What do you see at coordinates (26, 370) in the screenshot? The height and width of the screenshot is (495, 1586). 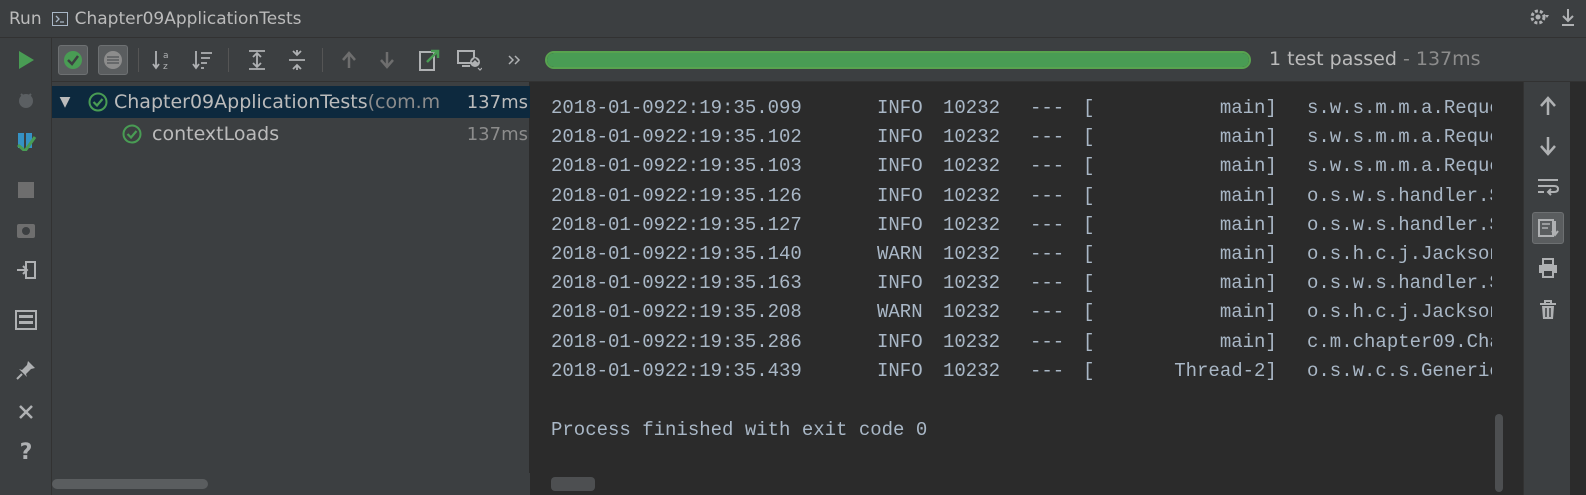 I see `pin-icon` at bounding box center [26, 370].